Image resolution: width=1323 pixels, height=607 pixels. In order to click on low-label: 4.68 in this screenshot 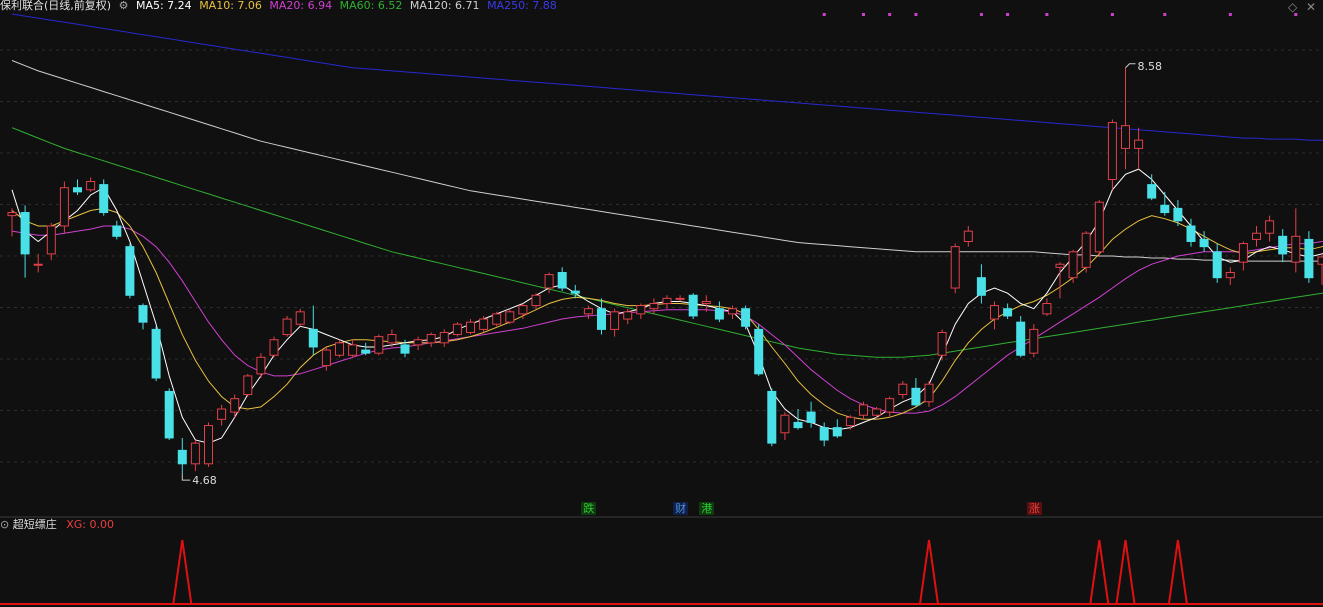, I will do `click(204, 480)`.